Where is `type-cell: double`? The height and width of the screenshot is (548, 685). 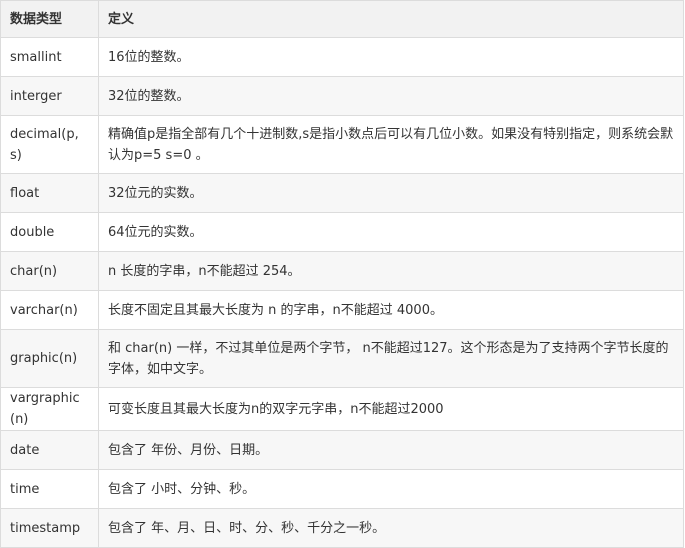
type-cell: double is located at coordinates (49, 232).